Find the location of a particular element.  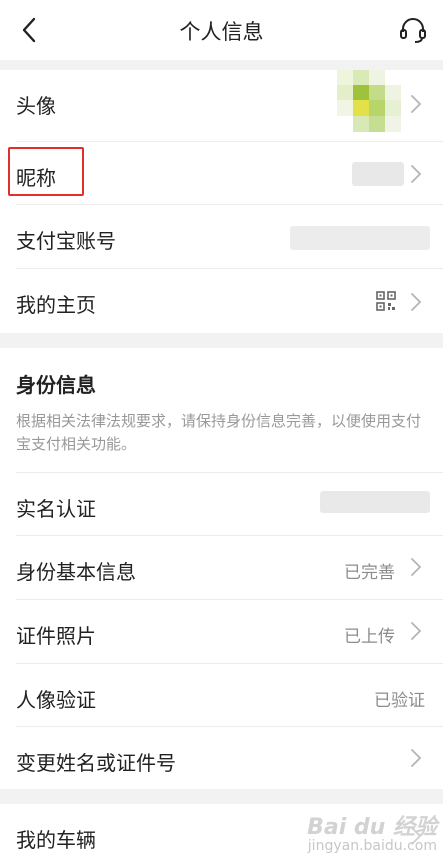

avatar-image is located at coordinates (369, 101).